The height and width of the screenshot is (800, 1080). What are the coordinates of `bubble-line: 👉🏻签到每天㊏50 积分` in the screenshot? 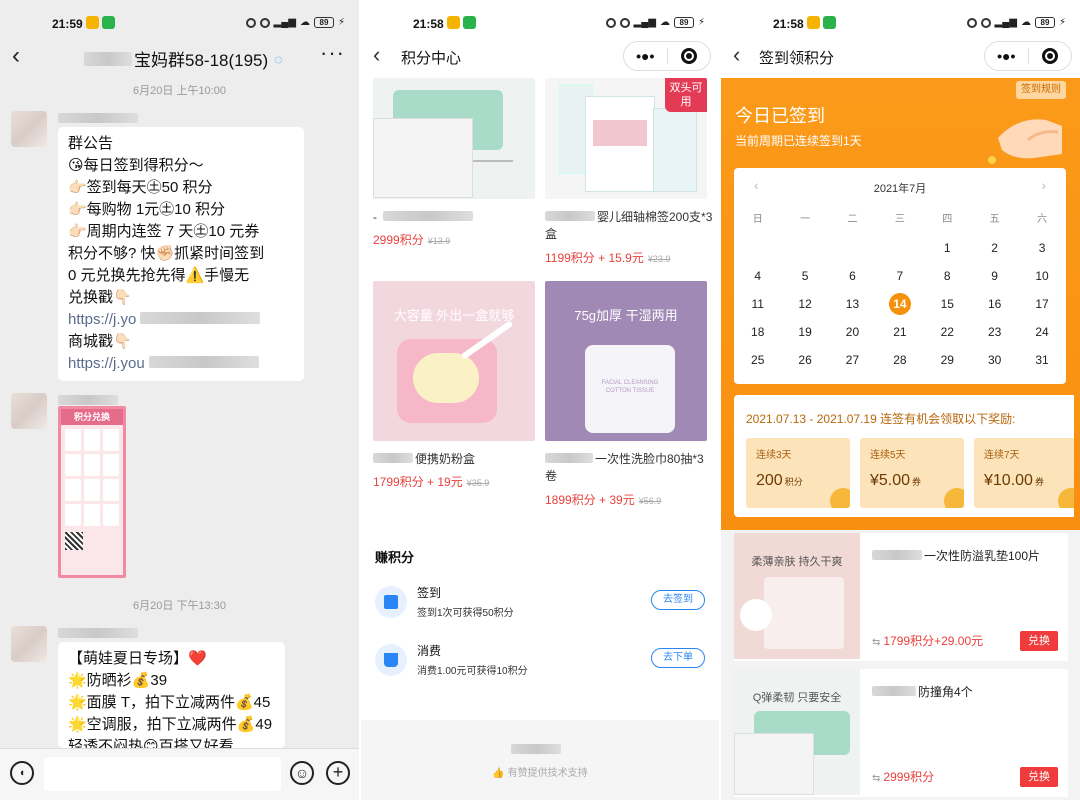 It's located at (140, 187).